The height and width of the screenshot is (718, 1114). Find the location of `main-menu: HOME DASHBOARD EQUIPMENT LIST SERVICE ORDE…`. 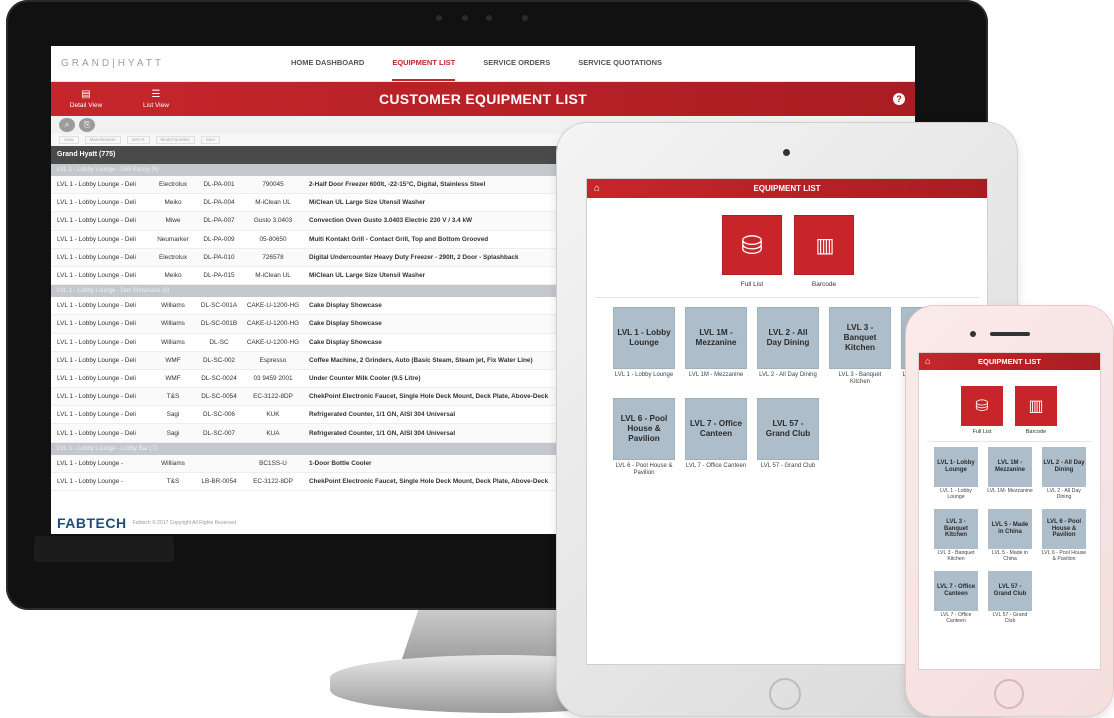

main-menu: HOME DASHBOARD EQUIPMENT LIST SERVICE ORDE… is located at coordinates (476, 63).